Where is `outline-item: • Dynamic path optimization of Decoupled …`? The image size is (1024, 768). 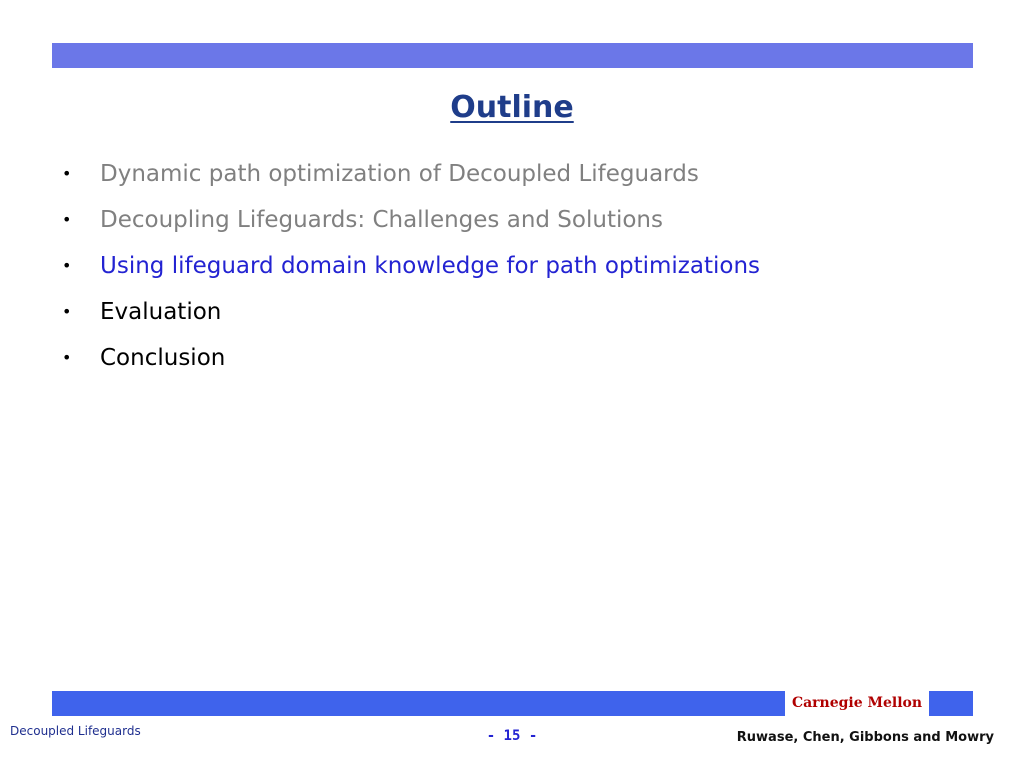
outline-item: • Dynamic path optimization of Decoupled … is located at coordinates (411, 179).